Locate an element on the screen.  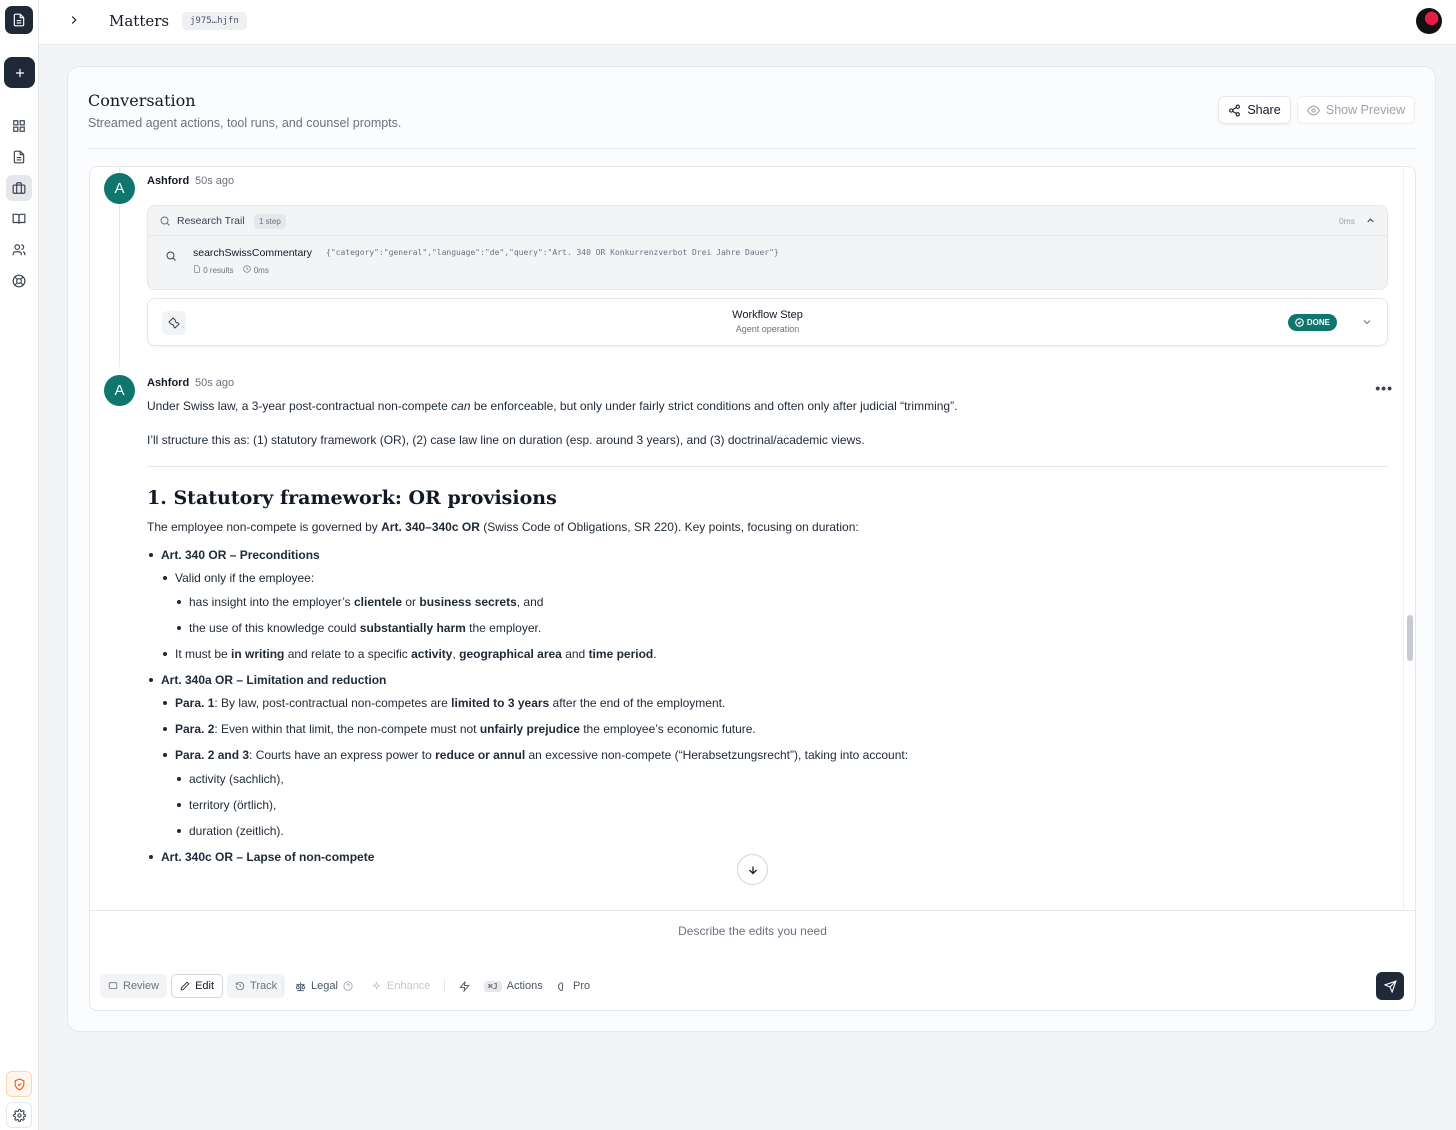
status-badge: DONE is located at coordinates (1312, 322).